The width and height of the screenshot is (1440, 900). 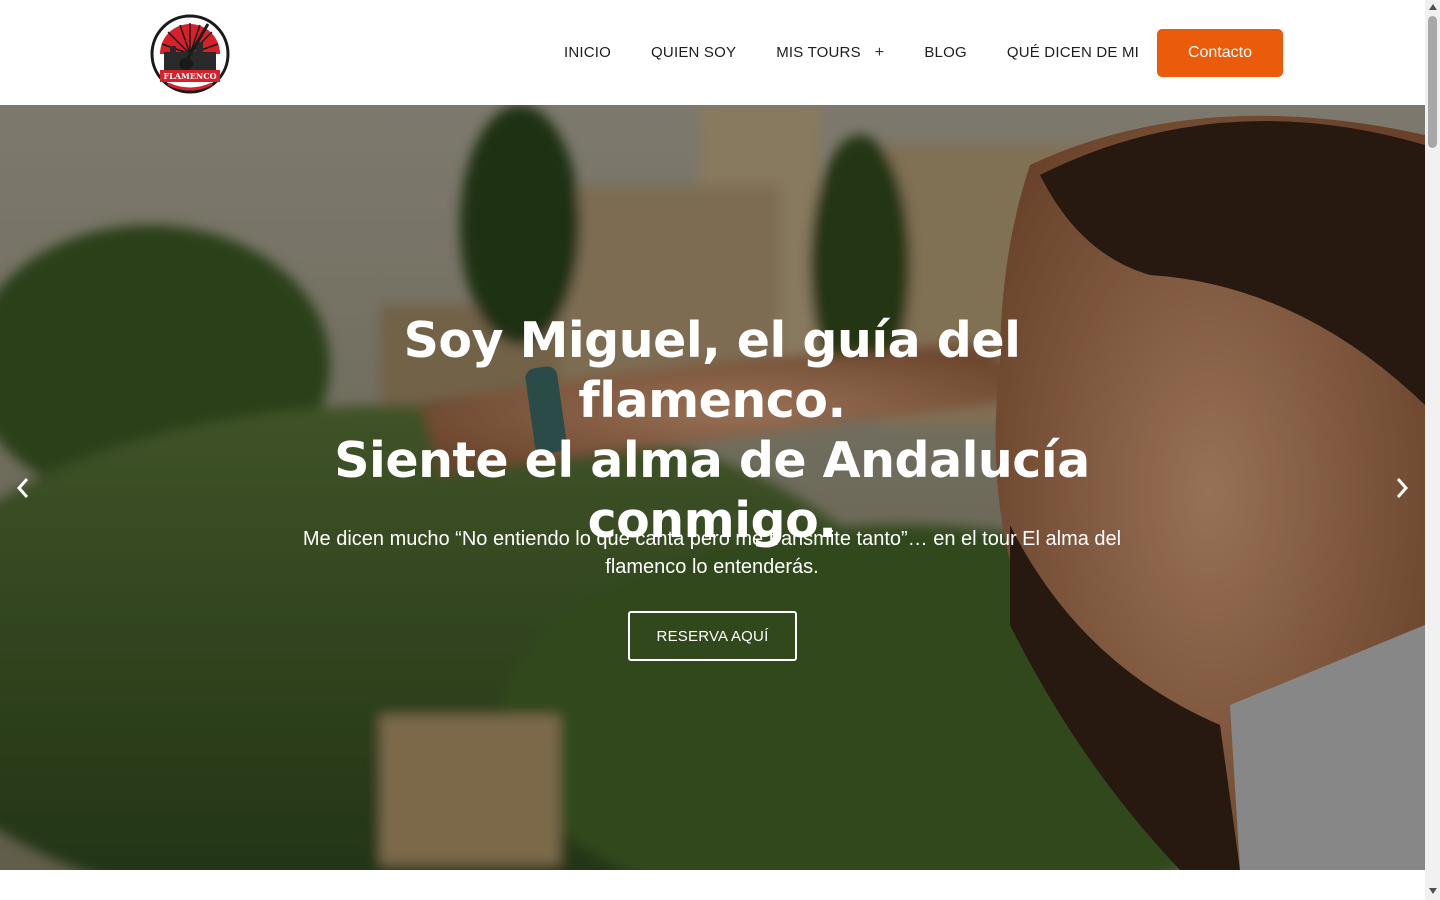 I want to click on scrollbar-thumb, so click(x=1432, y=82).